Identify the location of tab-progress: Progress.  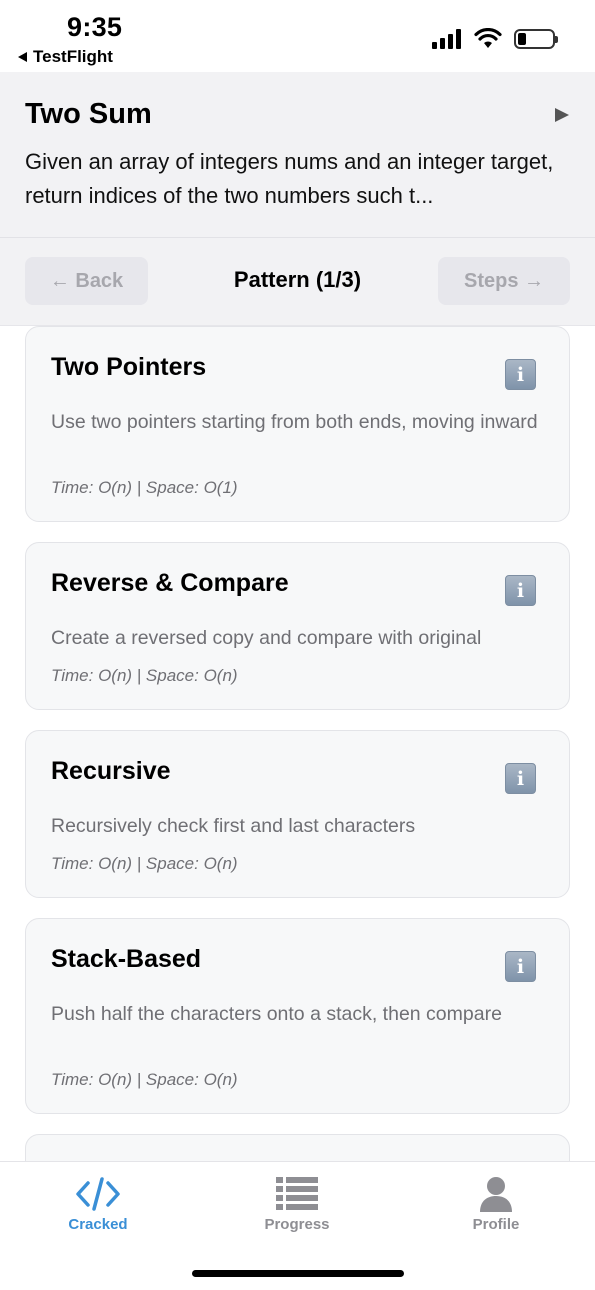
(297, 1204).